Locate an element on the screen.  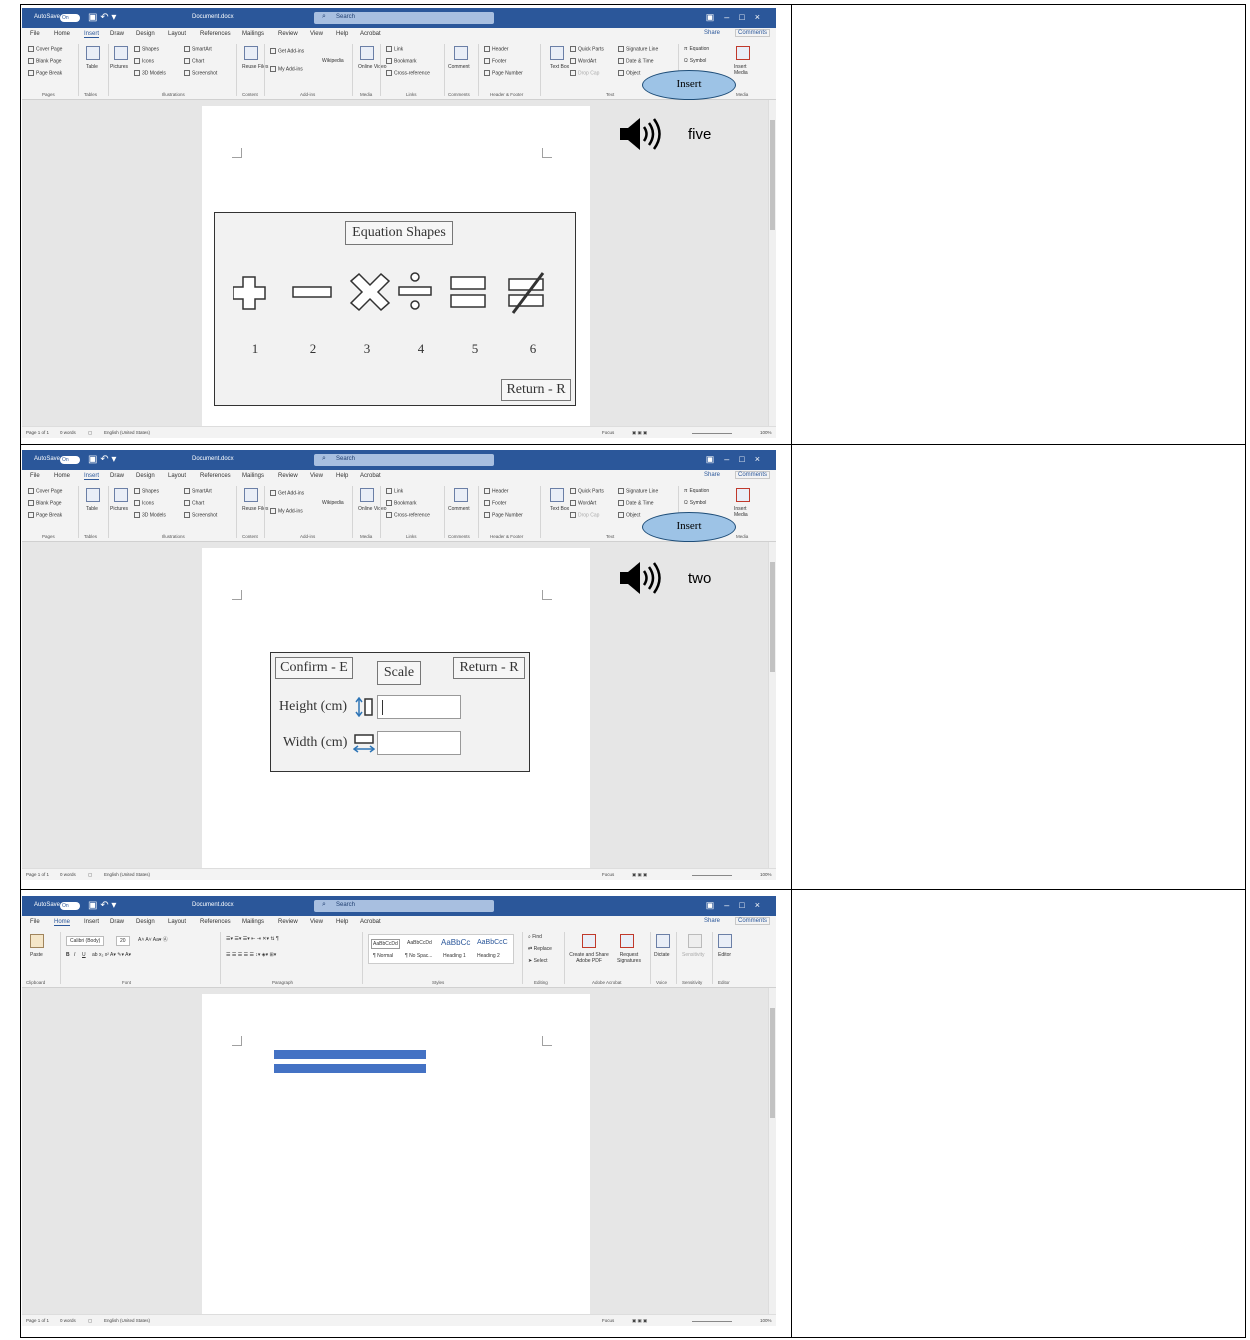
style-heading1-preview: AaBbCc is located at coordinates (455, 942).